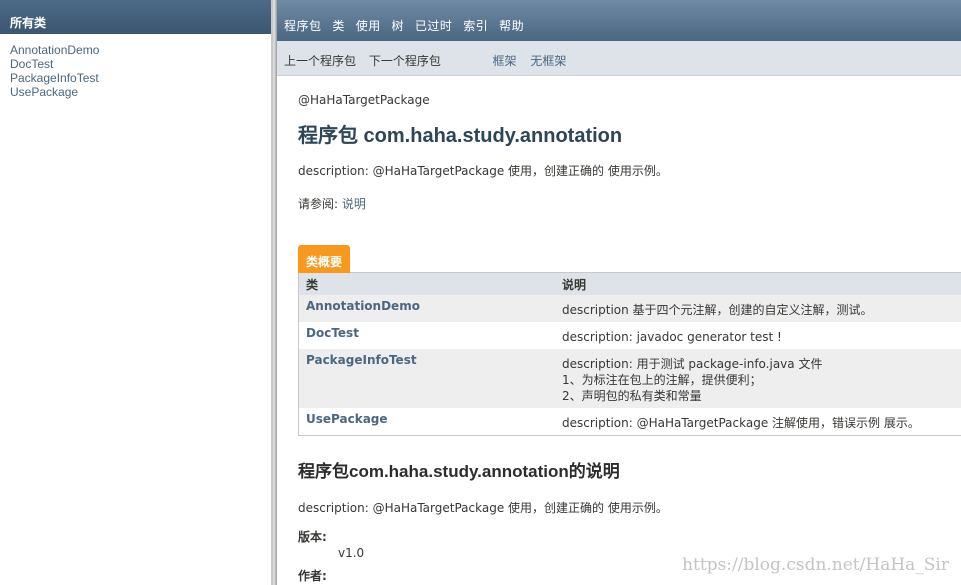 Image resolution: width=961 pixels, height=585 pixels. What do you see at coordinates (475, 26) in the screenshot?
I see `nav-index: 索引` at bounding box center [475, 26].